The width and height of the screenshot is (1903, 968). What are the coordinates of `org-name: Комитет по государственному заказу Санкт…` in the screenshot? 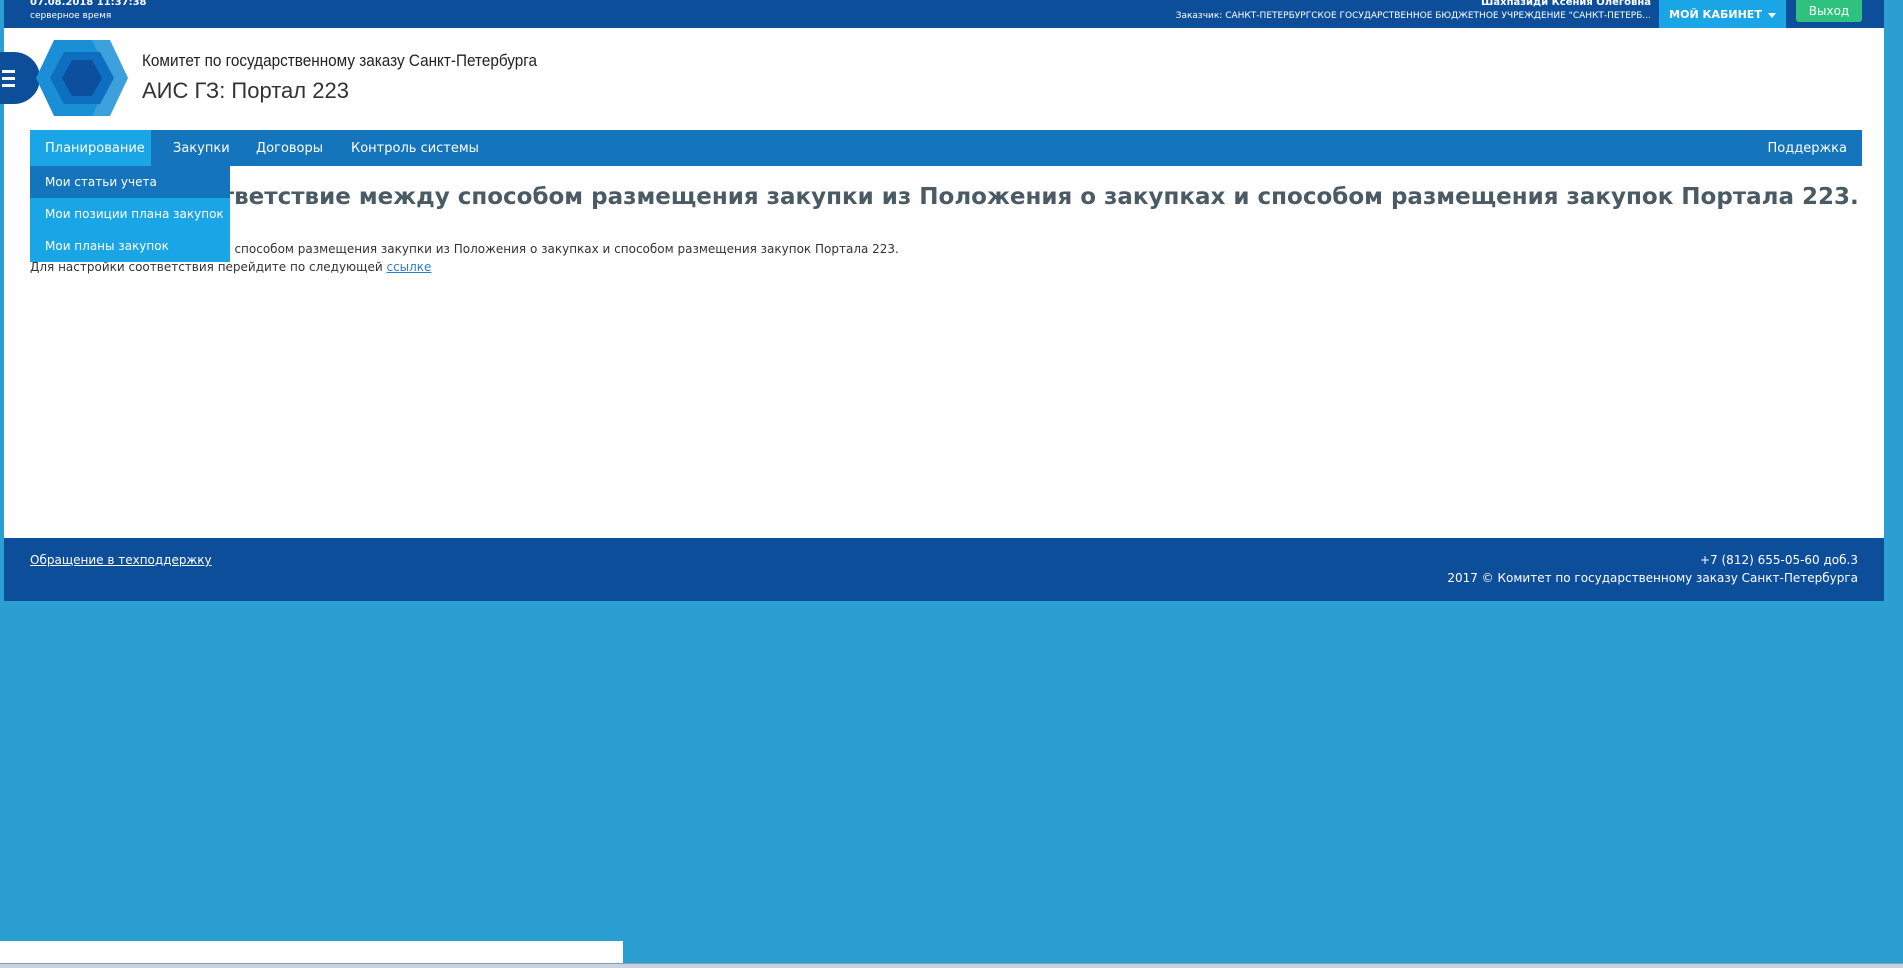 It's located at (340, 60).